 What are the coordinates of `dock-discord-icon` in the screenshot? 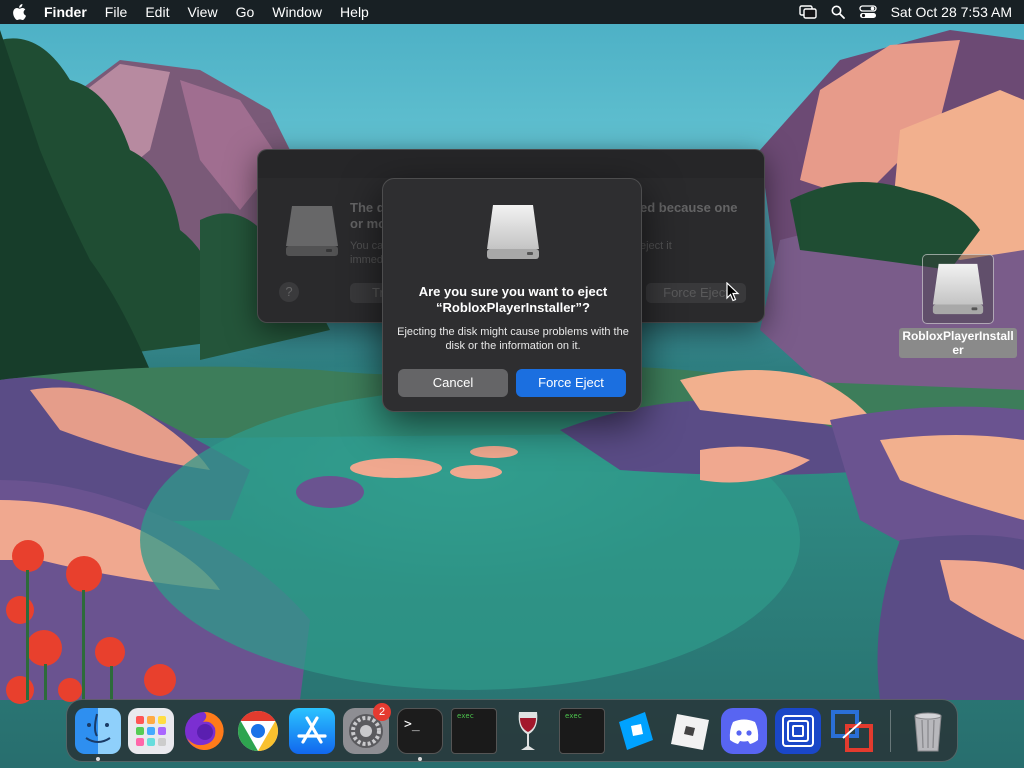 It's located at (744, 731).